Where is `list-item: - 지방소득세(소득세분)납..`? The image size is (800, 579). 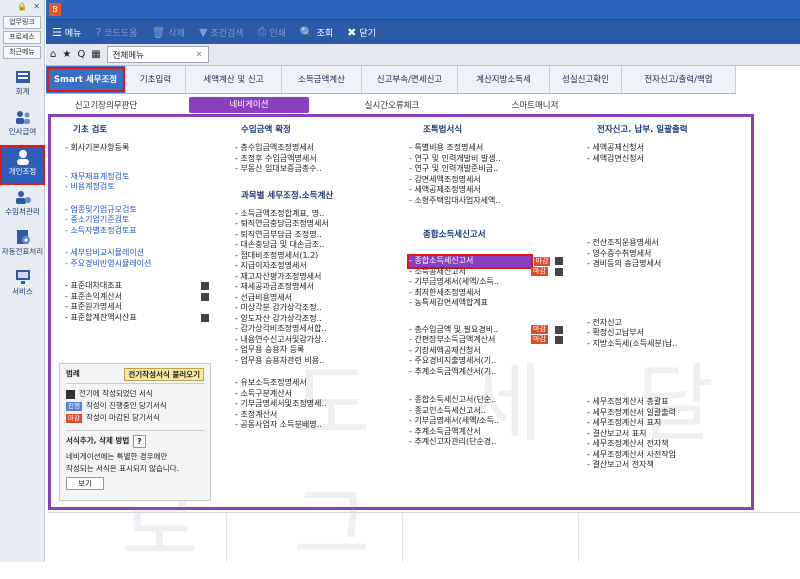 list-item: - 지방소득세(소득세분)납.. is located at coordinates (667, 344).